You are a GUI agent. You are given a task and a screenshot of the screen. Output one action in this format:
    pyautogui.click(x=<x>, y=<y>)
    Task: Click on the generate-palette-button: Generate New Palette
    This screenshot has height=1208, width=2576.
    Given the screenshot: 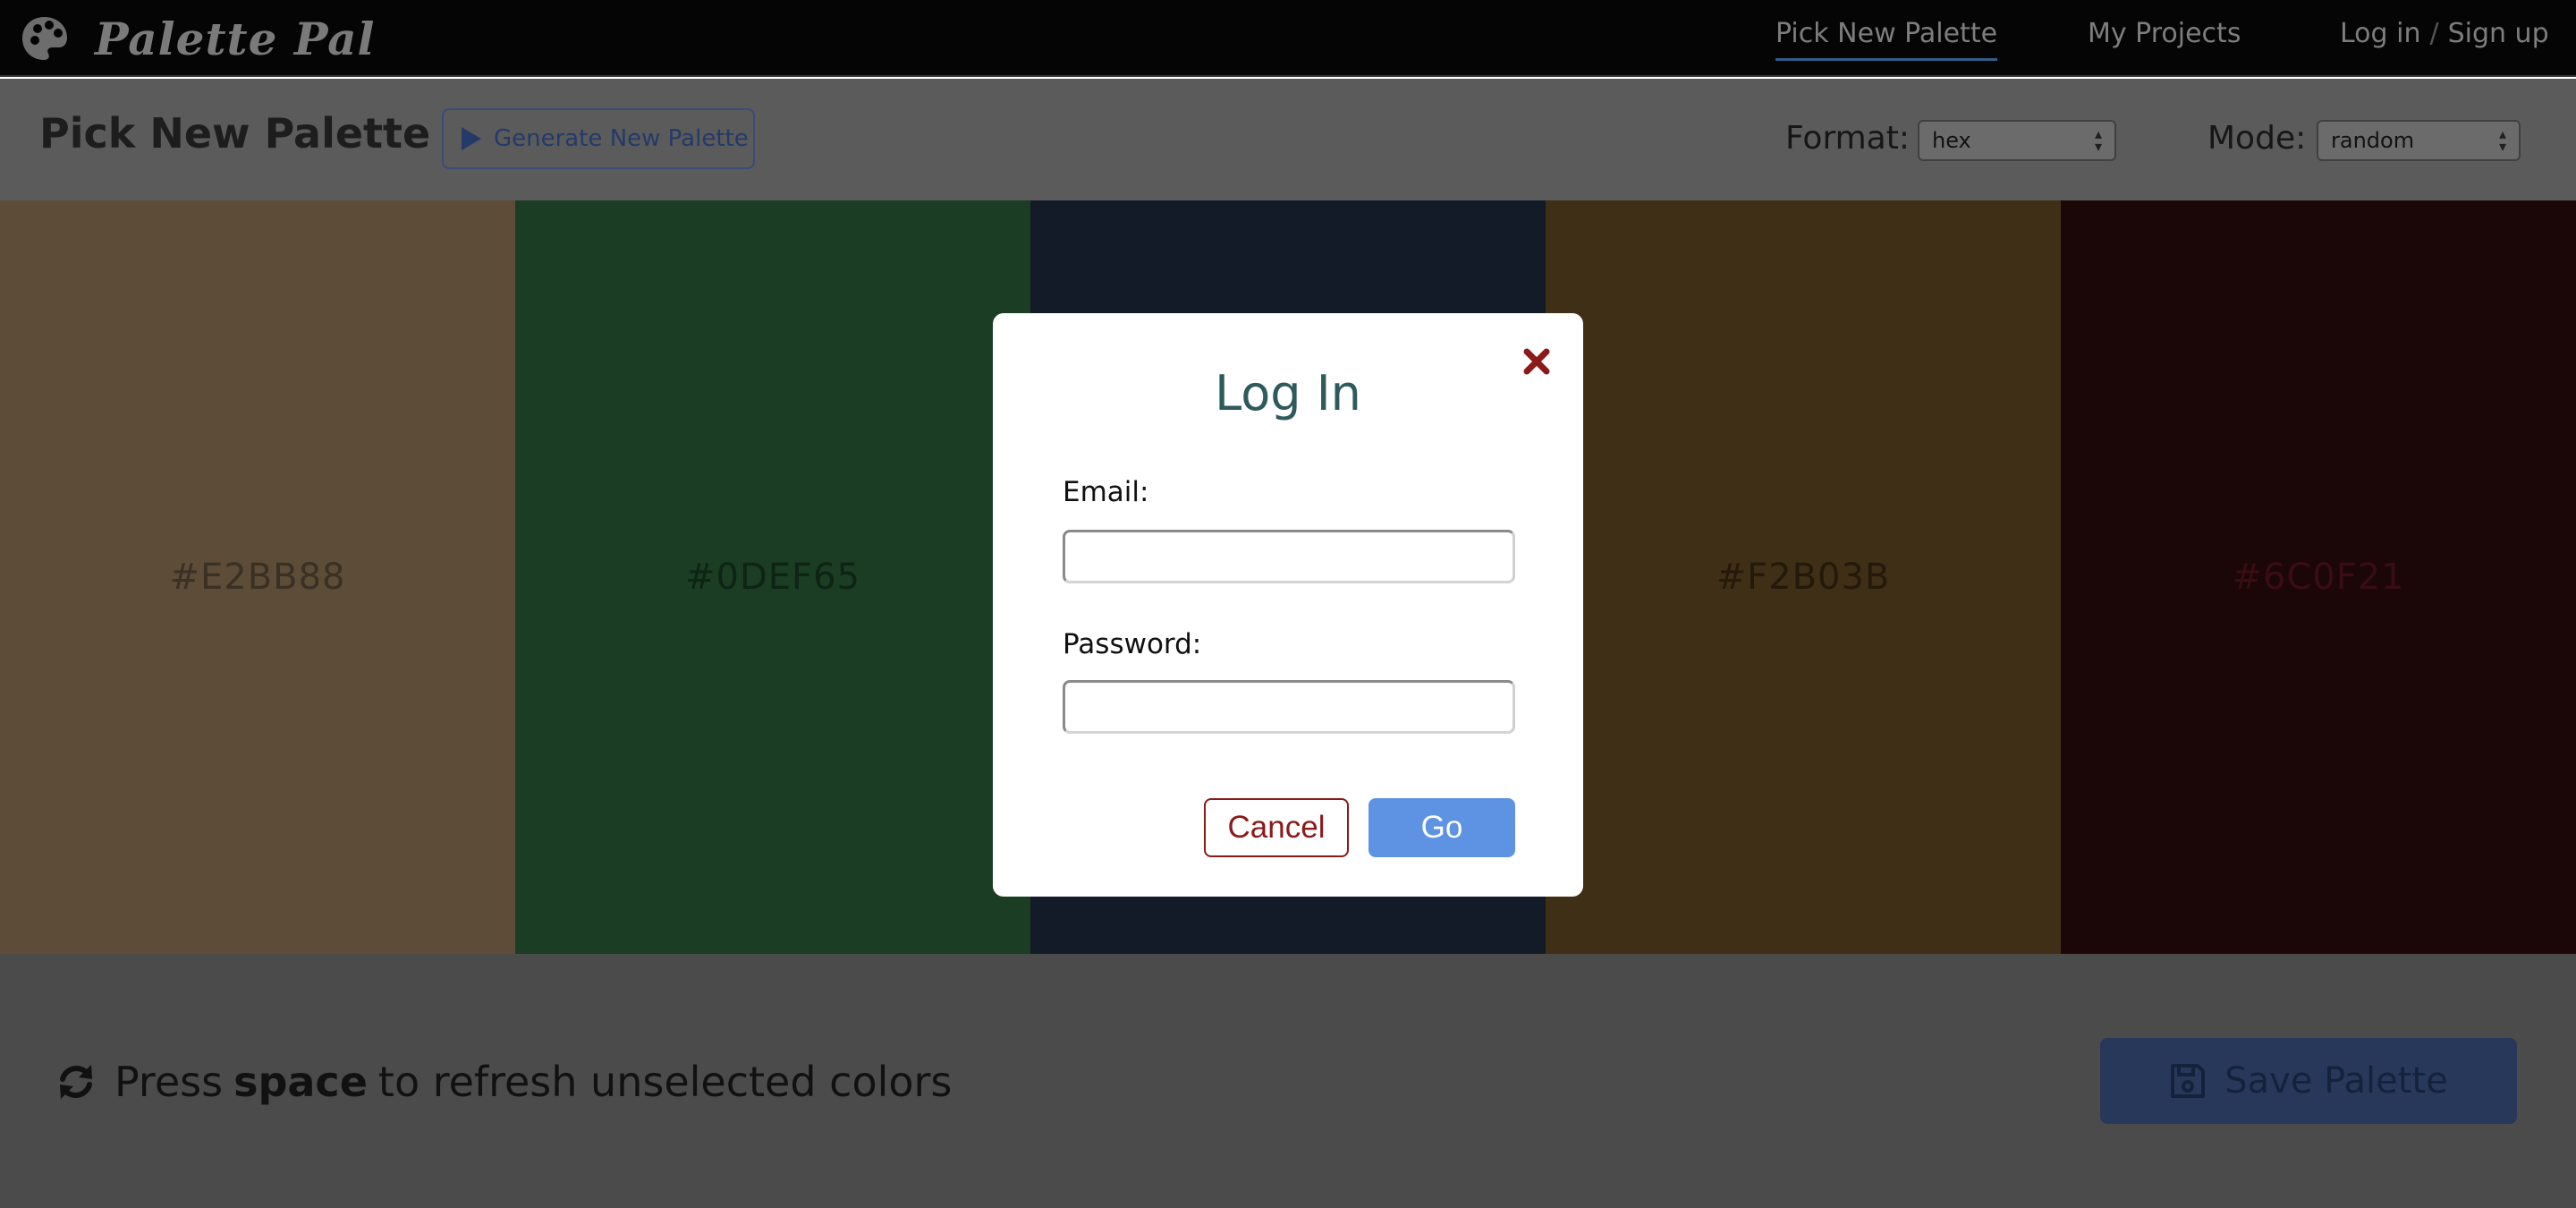 What is the action you would take?
    pyautogui.click(x=598, y=138)
    